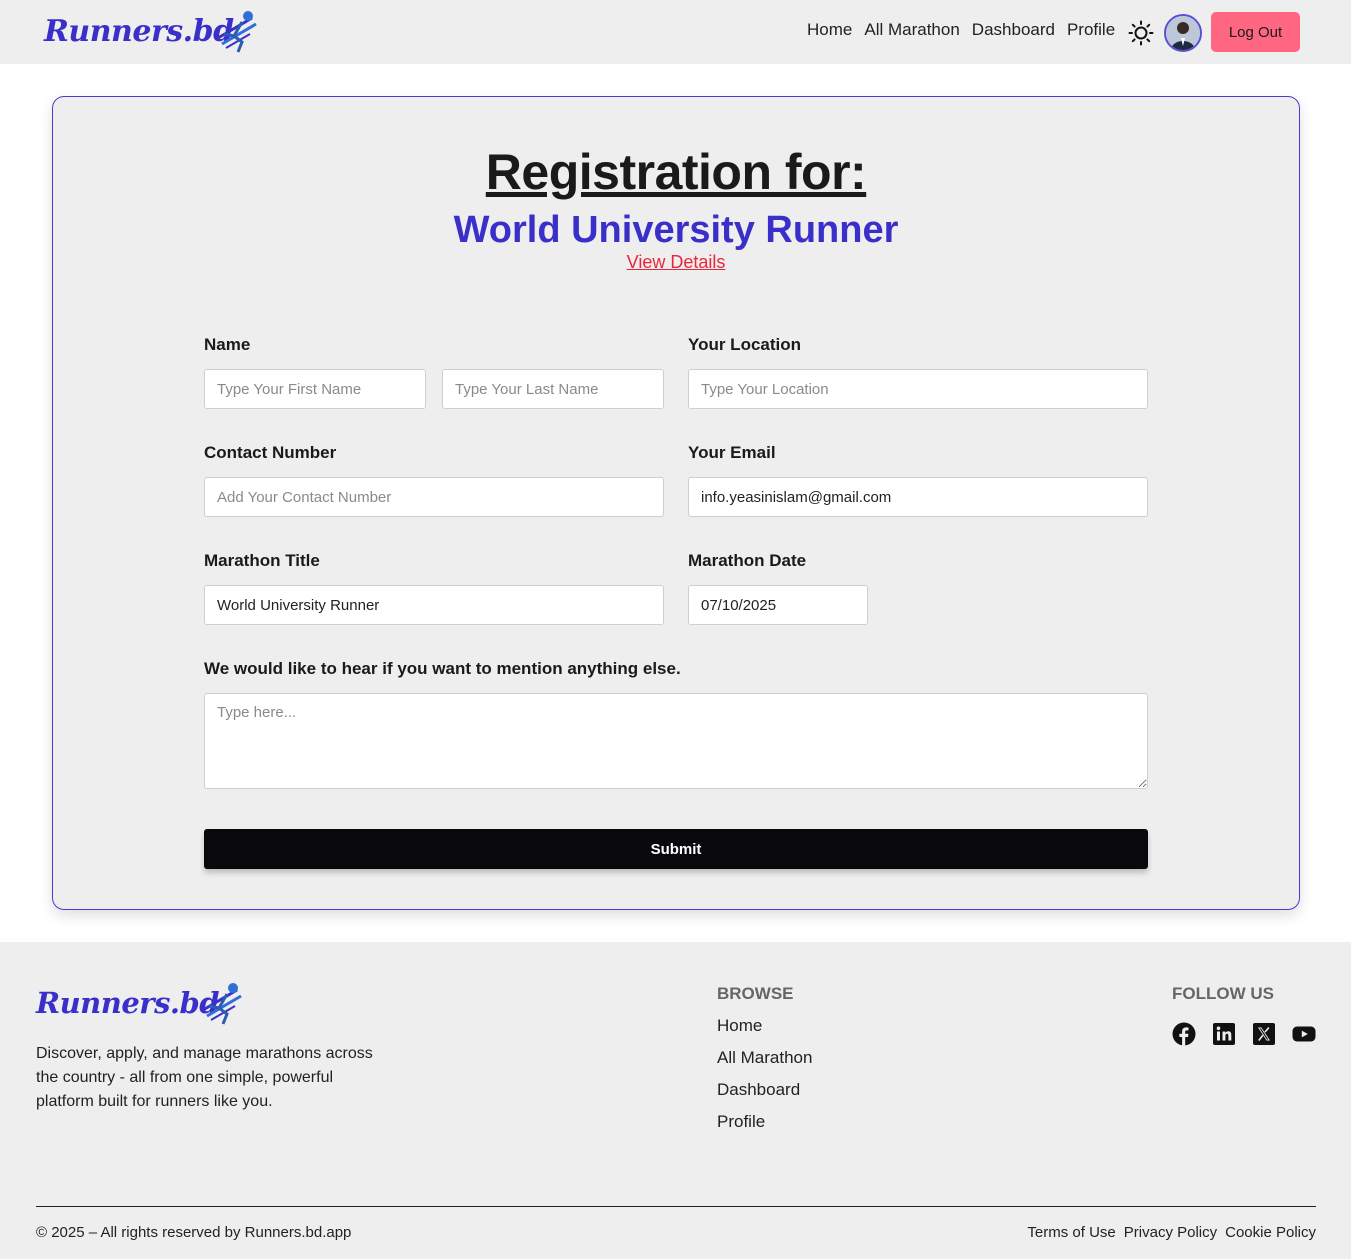 Image resolution: width=1351 pixels, height=1259 pixels. What do you see at coordinates (1071, 1232) in the screenshot?
I see `terms-link: Terms of Use` at bounding box center [1071, 1232].